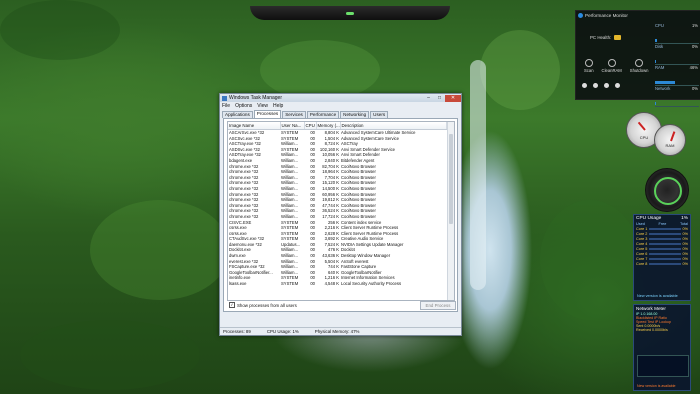 The width and height of the screenshot is (700, 394). What do you see at coordinates (639, 70) in the screenshot?
I see `shutdown-label: Shutdown` at bounding box center [639, 70].